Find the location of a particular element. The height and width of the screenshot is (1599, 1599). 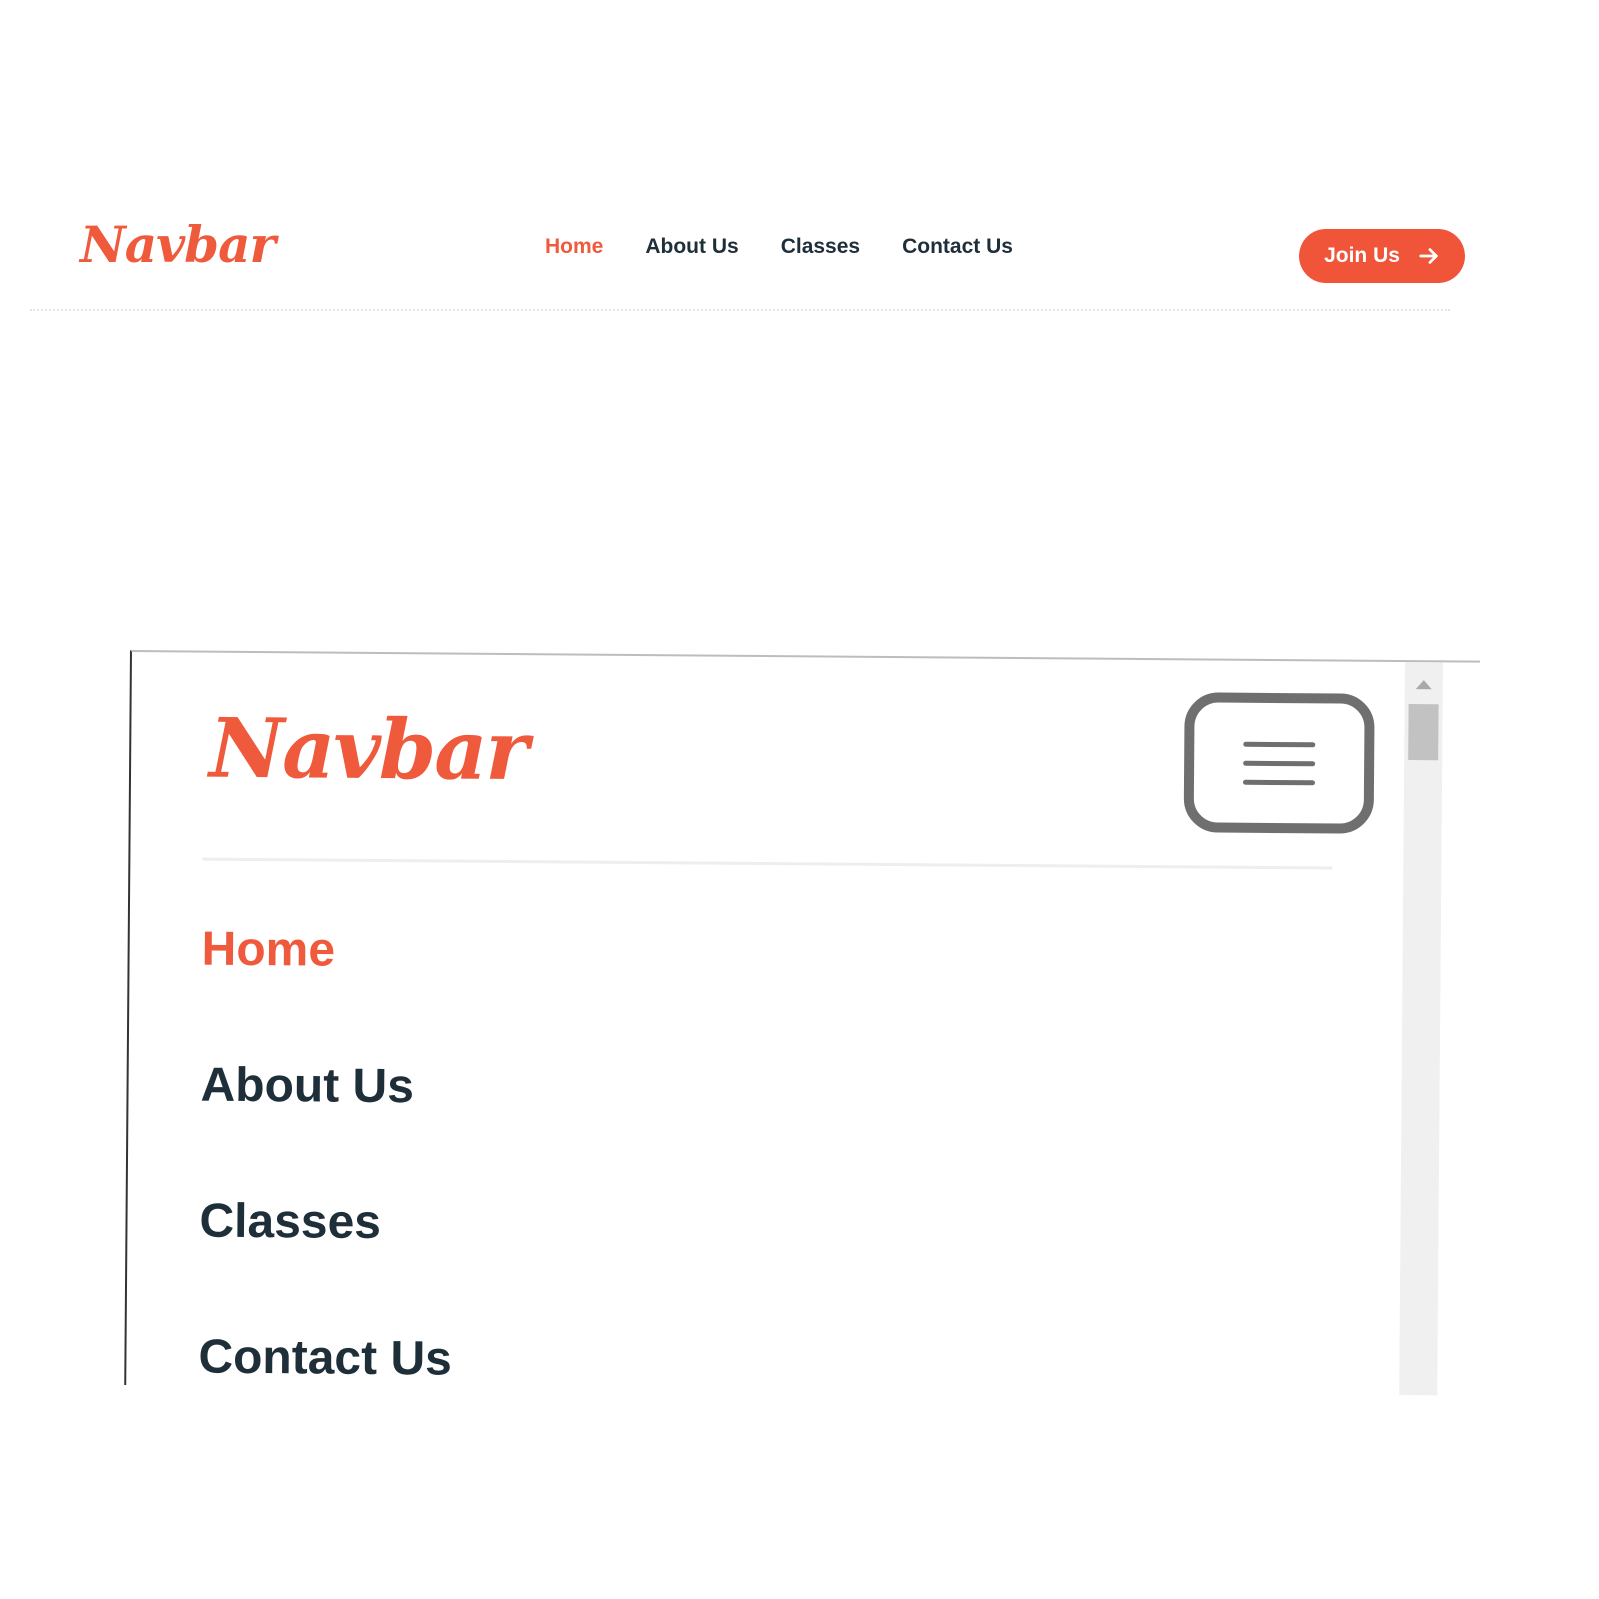

nav-link-home: Home is located at coordinates (574, 247).